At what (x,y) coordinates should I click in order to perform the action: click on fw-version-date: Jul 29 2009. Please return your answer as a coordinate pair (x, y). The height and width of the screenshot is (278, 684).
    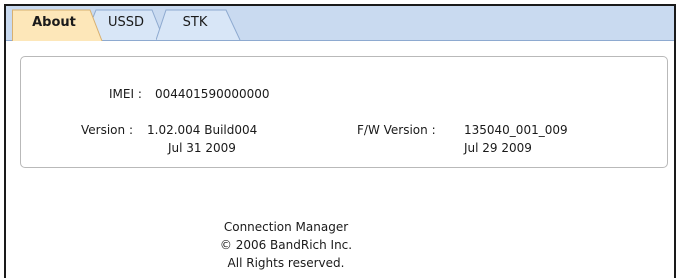
    Looking at the image, I should click on (498, 148).